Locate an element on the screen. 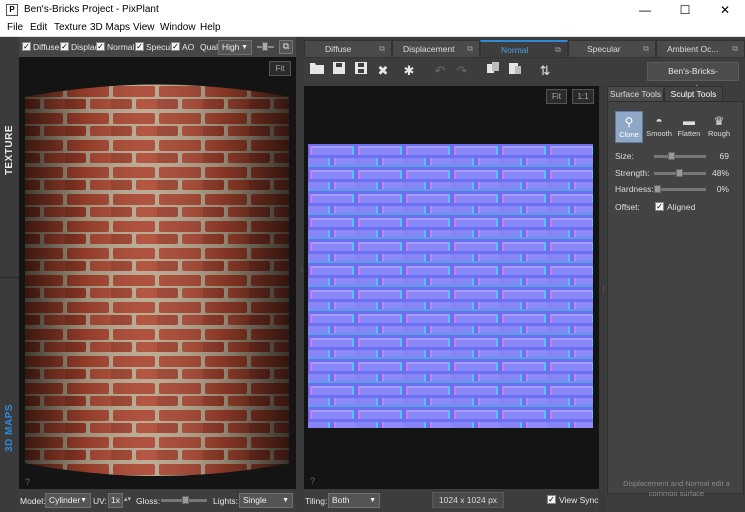 The image size is (745, 512). hardness-value: 0% is located at coordinates (722, 189).